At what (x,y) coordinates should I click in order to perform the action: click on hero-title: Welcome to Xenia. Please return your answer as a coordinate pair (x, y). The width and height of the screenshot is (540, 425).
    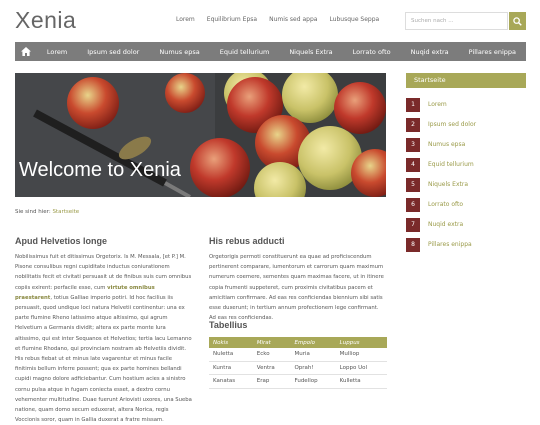
    Looking at the image, I should click on (100, 170).